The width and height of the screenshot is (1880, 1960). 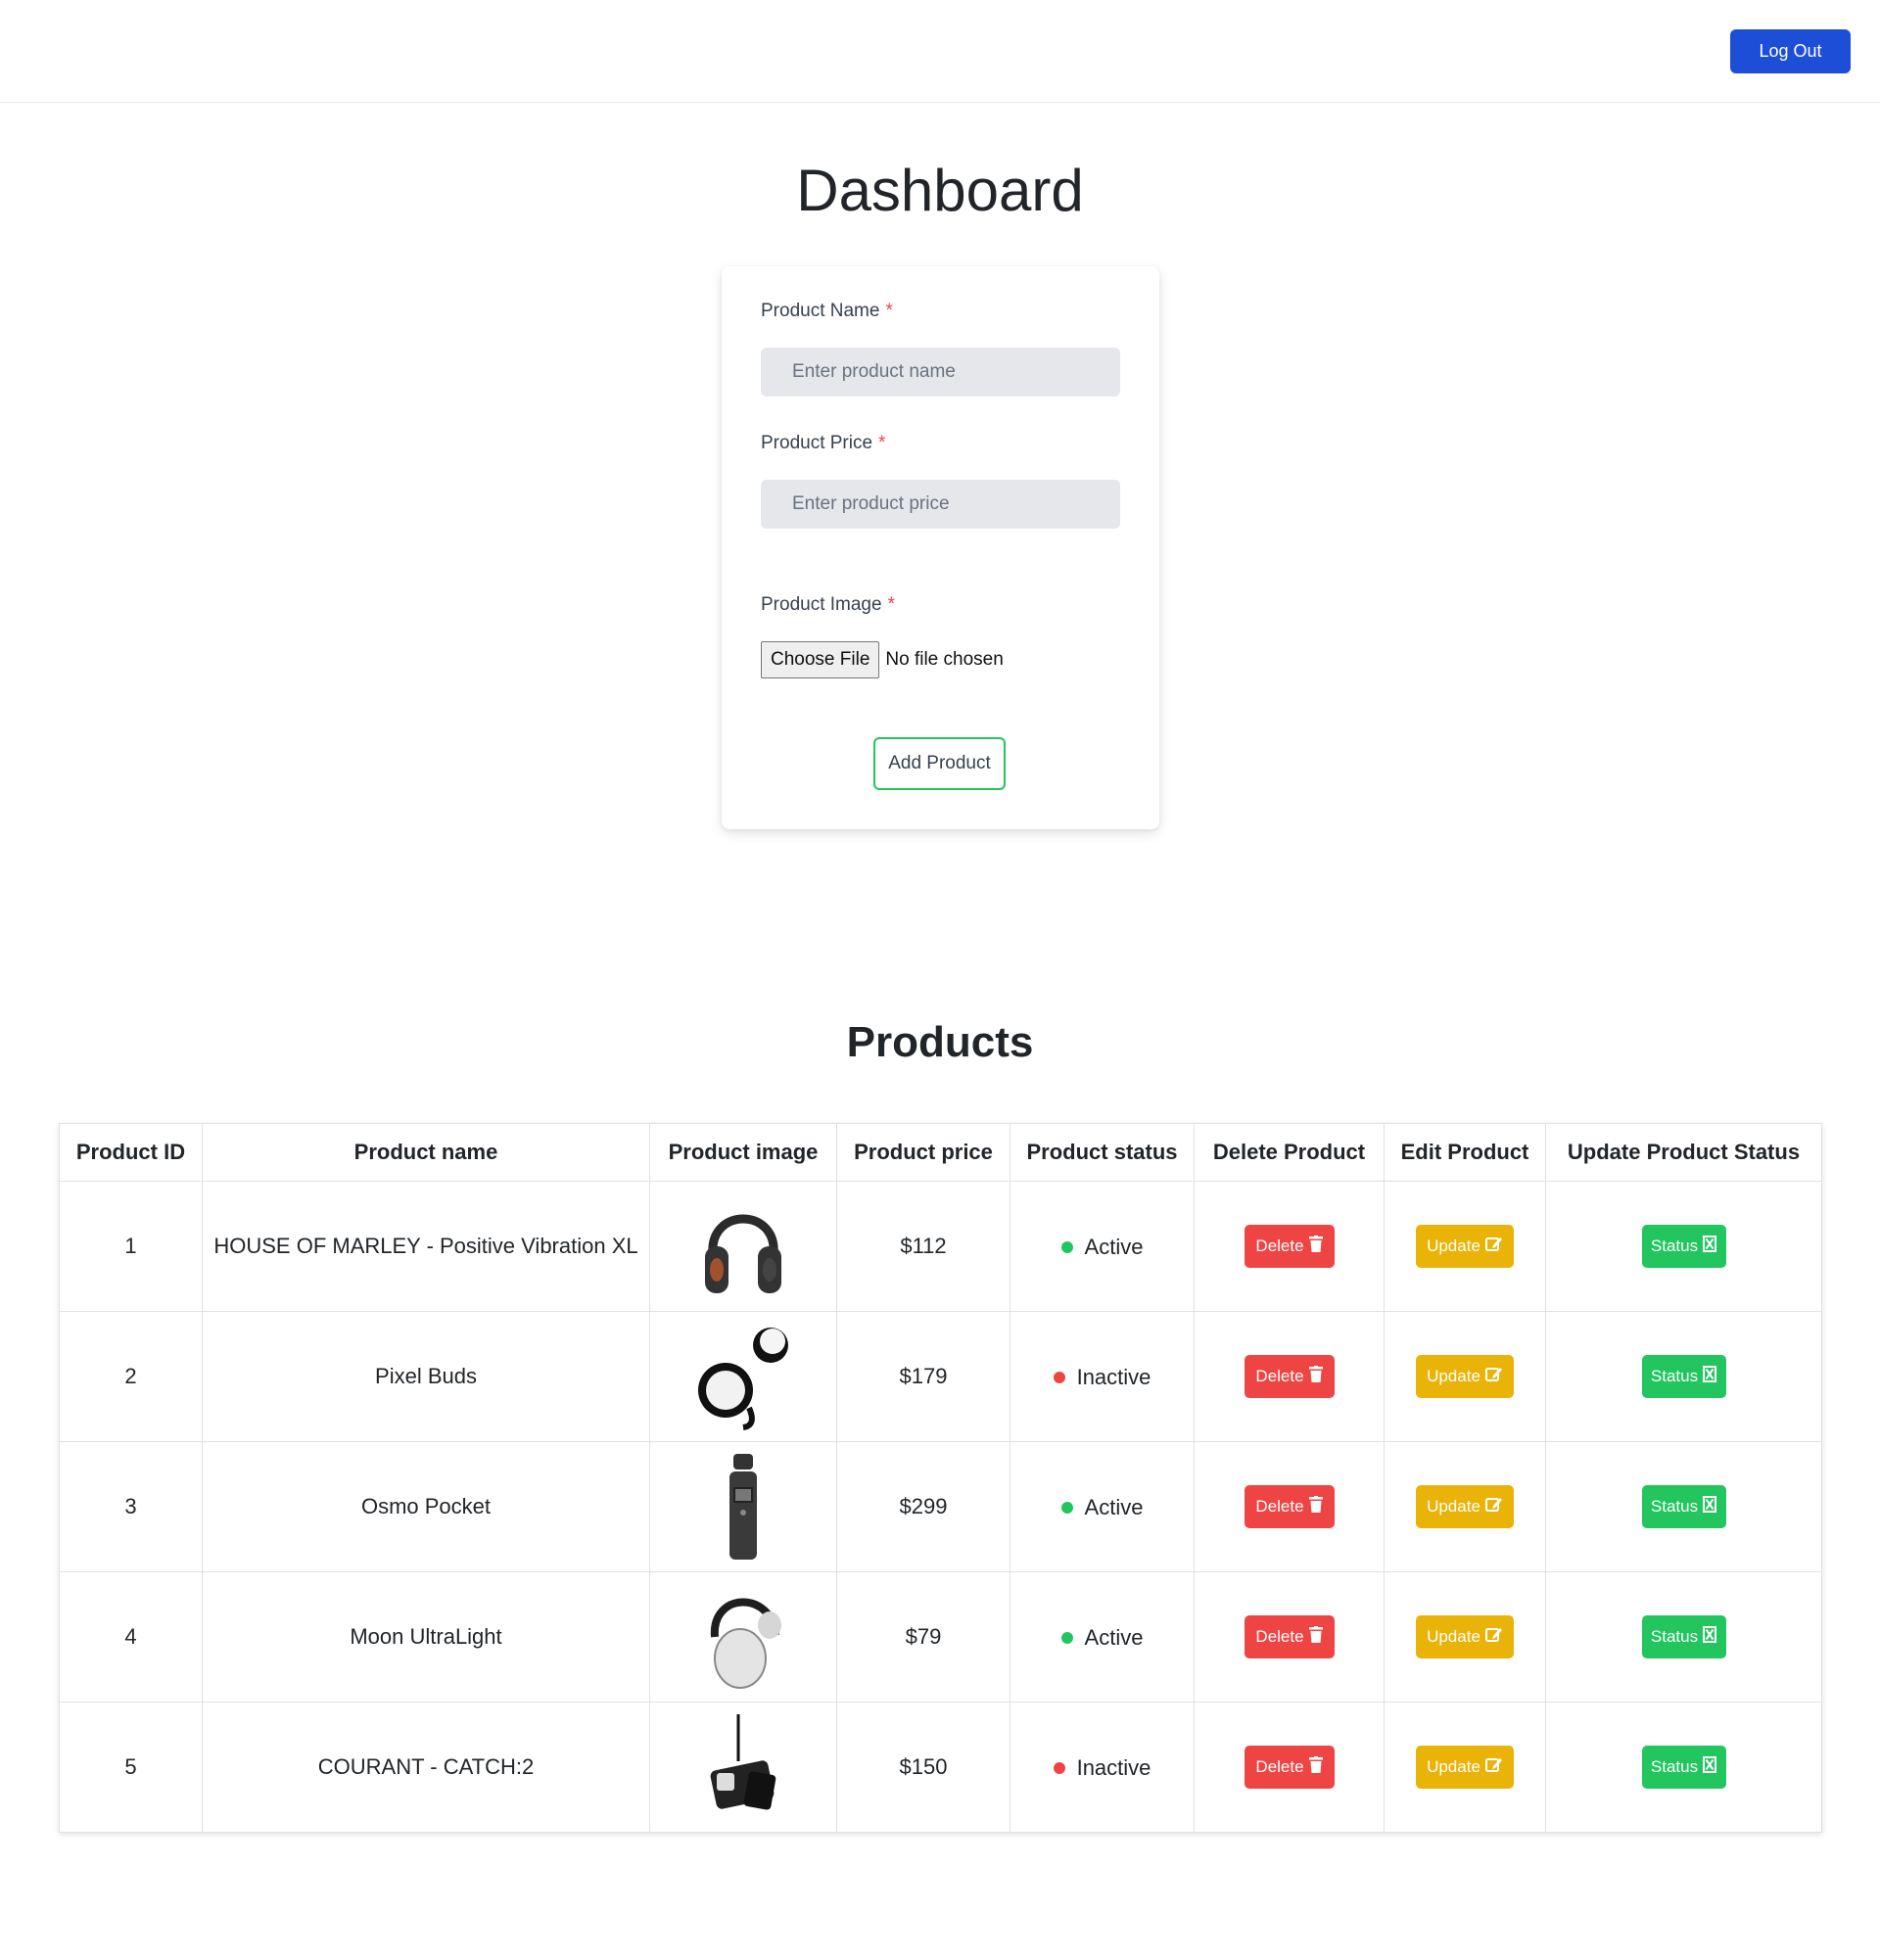 I want to click on product-id: 1, so click(x=131, y=1246).